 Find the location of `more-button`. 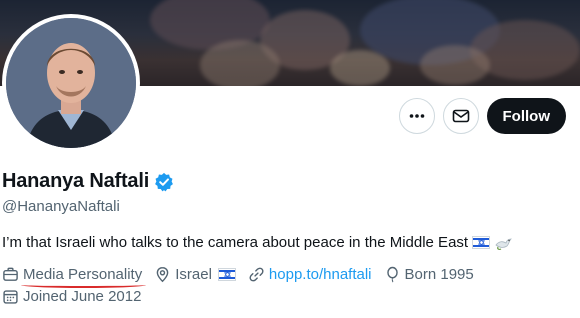

more-button is located at coordinates (416, 116).